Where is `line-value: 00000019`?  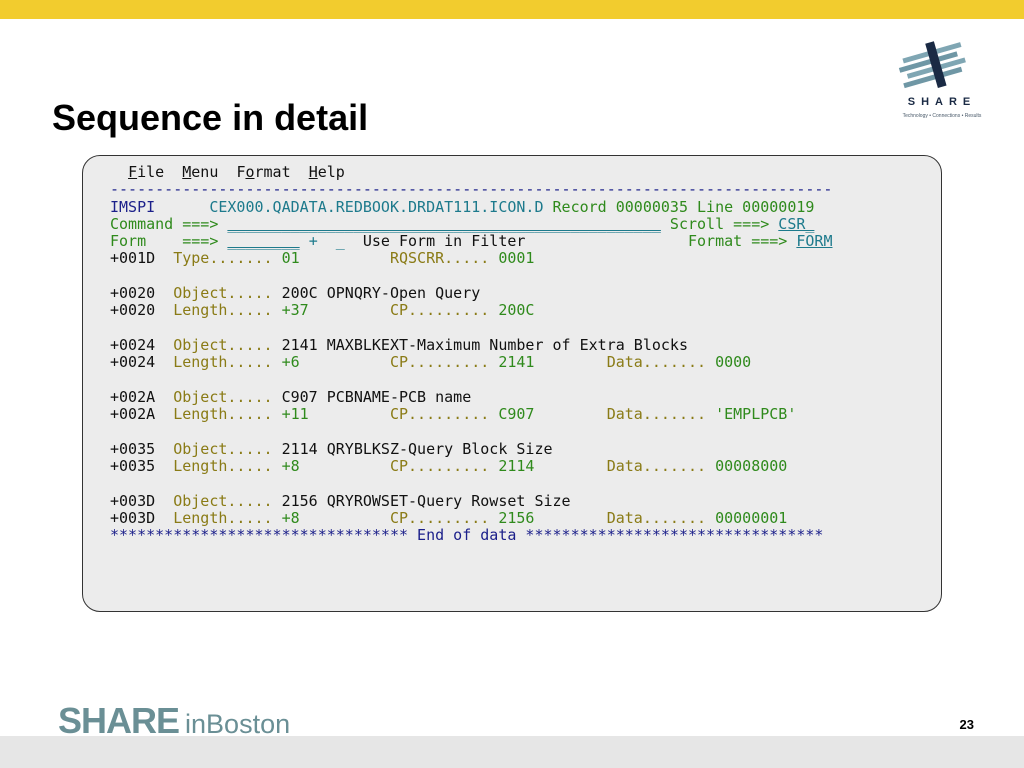
line-value: 00000019 is located at coordinates (778, 206).